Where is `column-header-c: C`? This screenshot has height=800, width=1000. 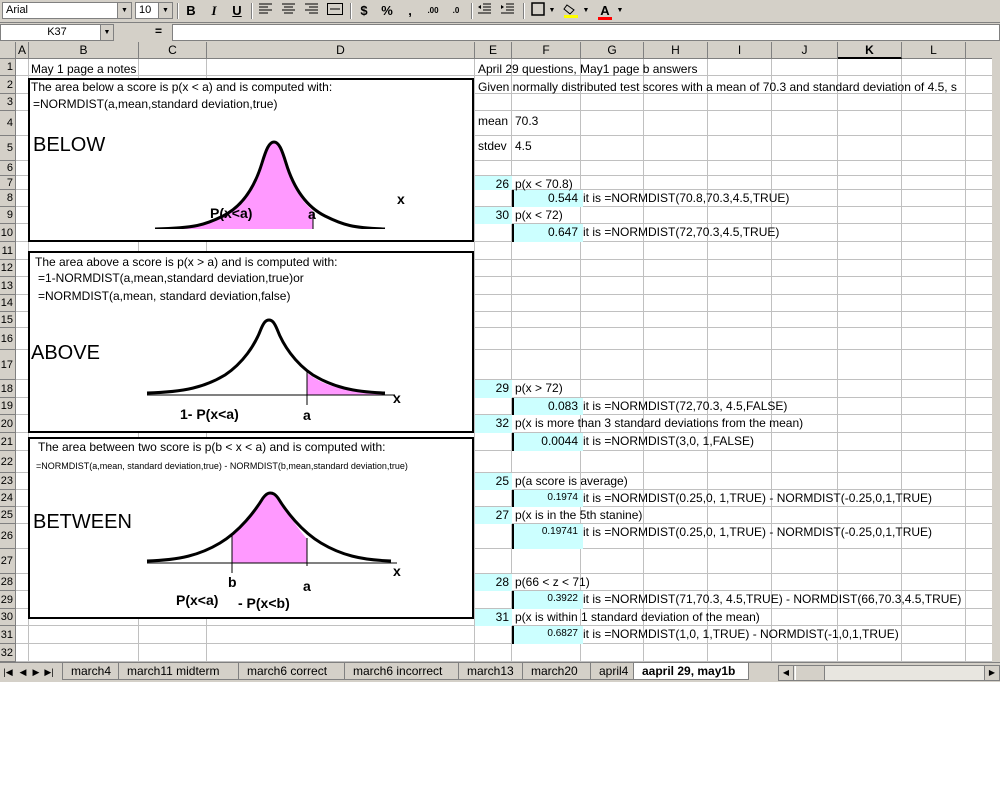
column-header-c: C is located at coordinates (173, 50).